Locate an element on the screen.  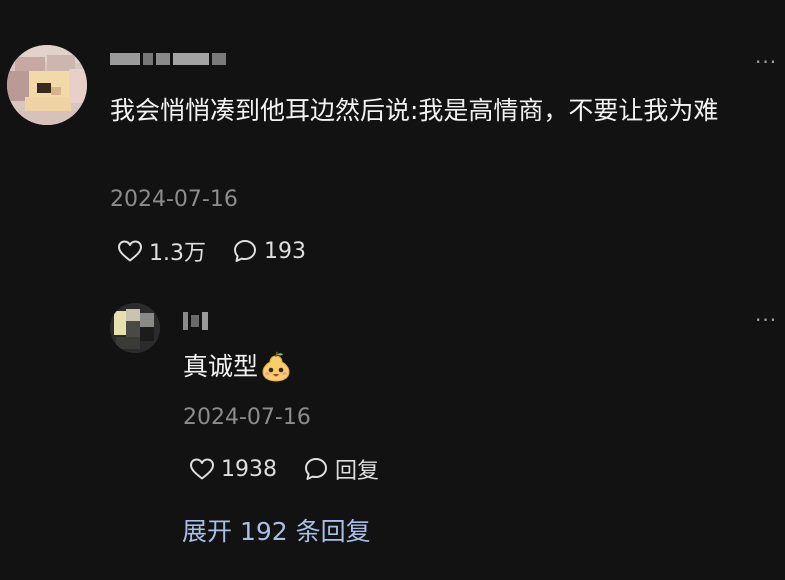
reply-text-row: 真诚型 is located at coordinates (237, 367).